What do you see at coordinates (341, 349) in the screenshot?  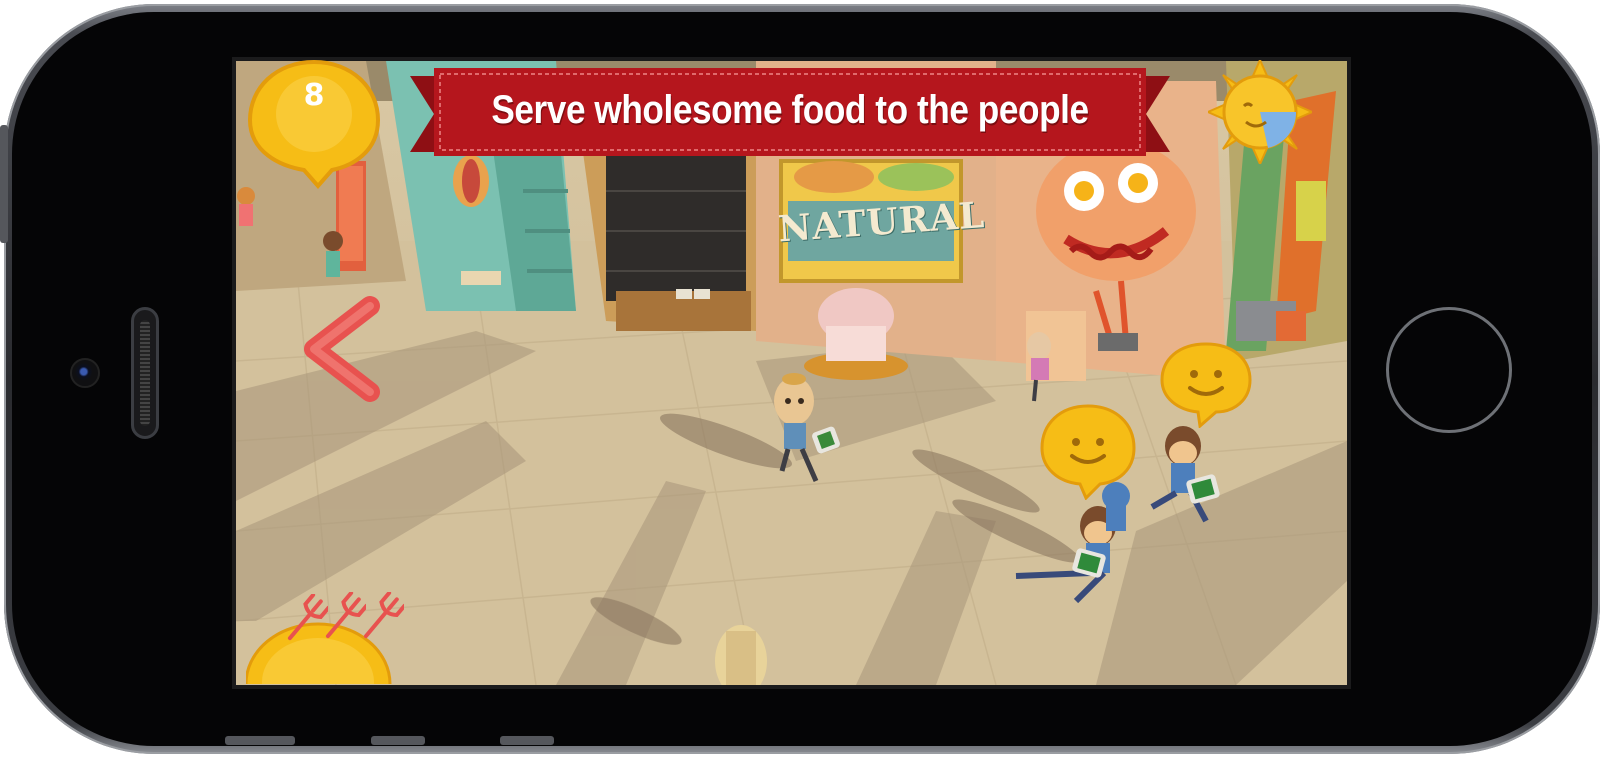 I see `back-arrow-button` at bounding box center [341, 349].